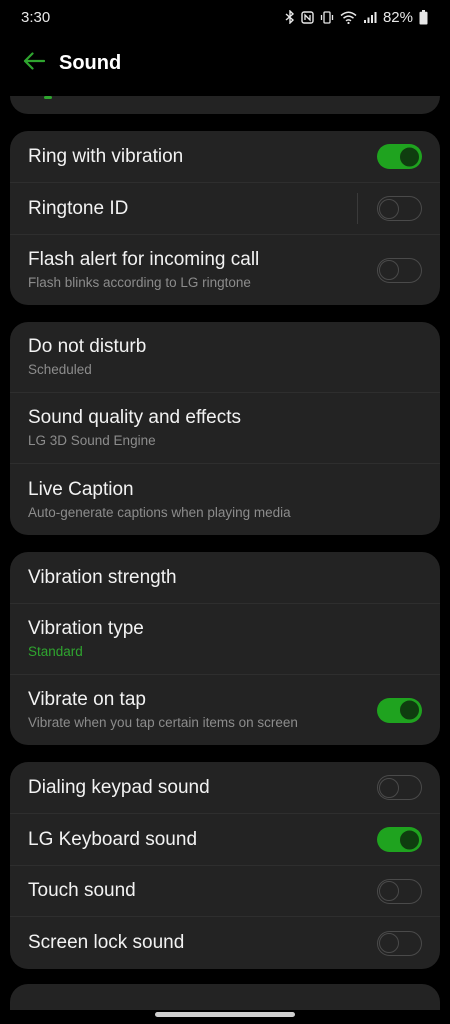 This screenshot has height=1024, width=450. I want to click on setting-title: Ring with vibration, so click(106, 156).